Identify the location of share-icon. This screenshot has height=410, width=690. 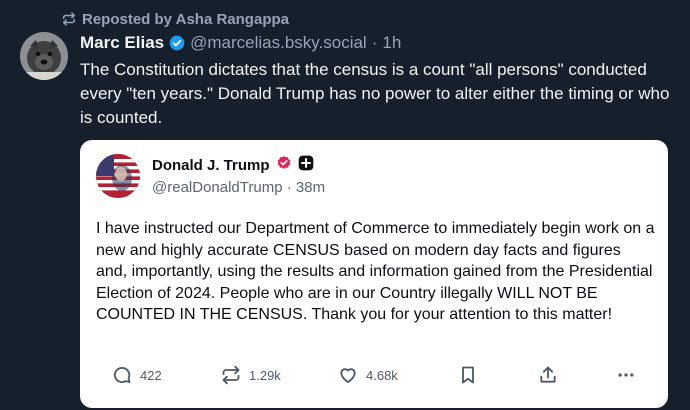
(548, 375).